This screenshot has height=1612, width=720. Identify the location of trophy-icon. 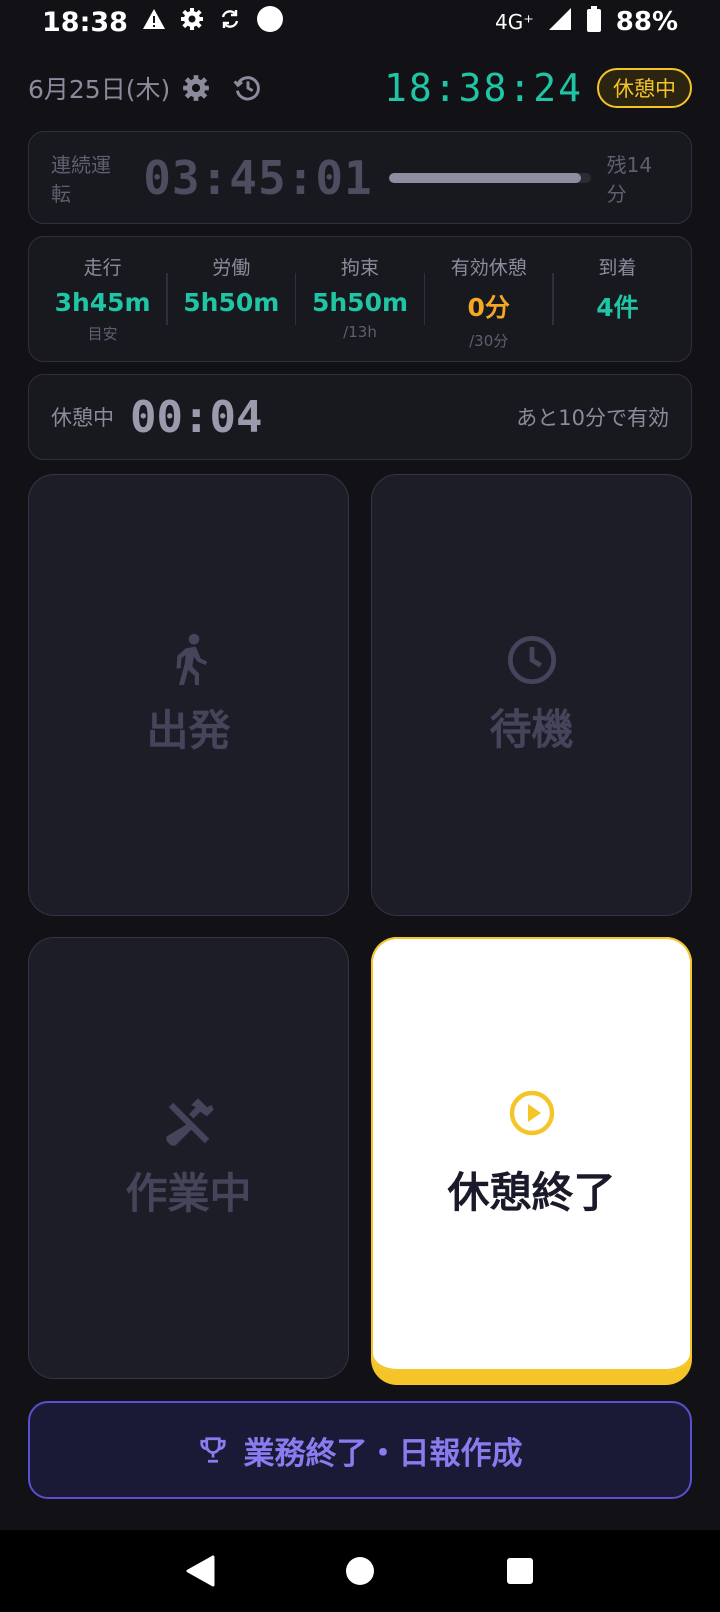
(213, 1450).